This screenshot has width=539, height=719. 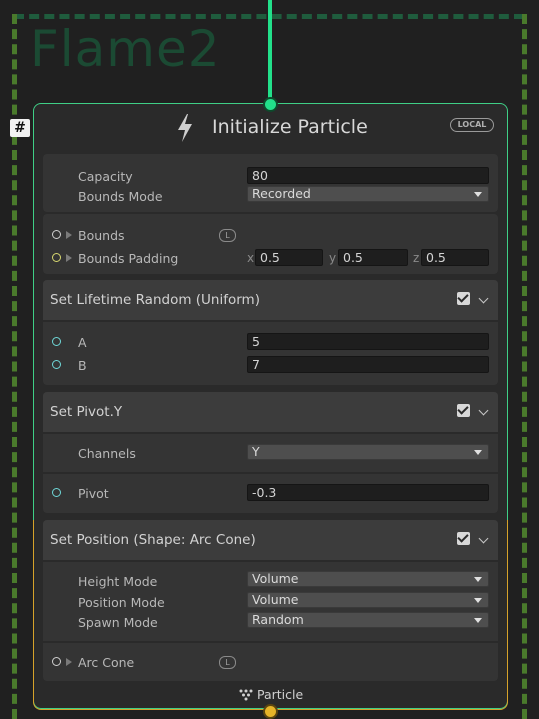 What do you see at coordinates (270, 540) in the screenshot?
I see `position-block-header: Set Position (Shape: Arc Cone)` at bounding box center [270, 540].